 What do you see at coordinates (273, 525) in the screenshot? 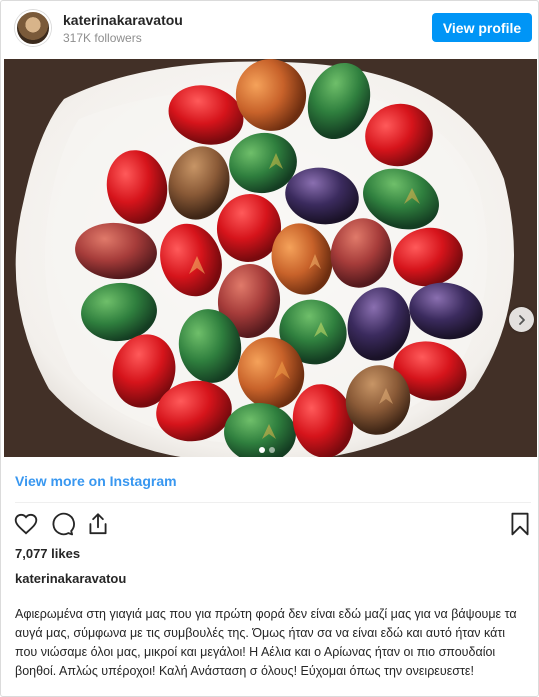
I see `action-bar` at bounding box center [273, 525].